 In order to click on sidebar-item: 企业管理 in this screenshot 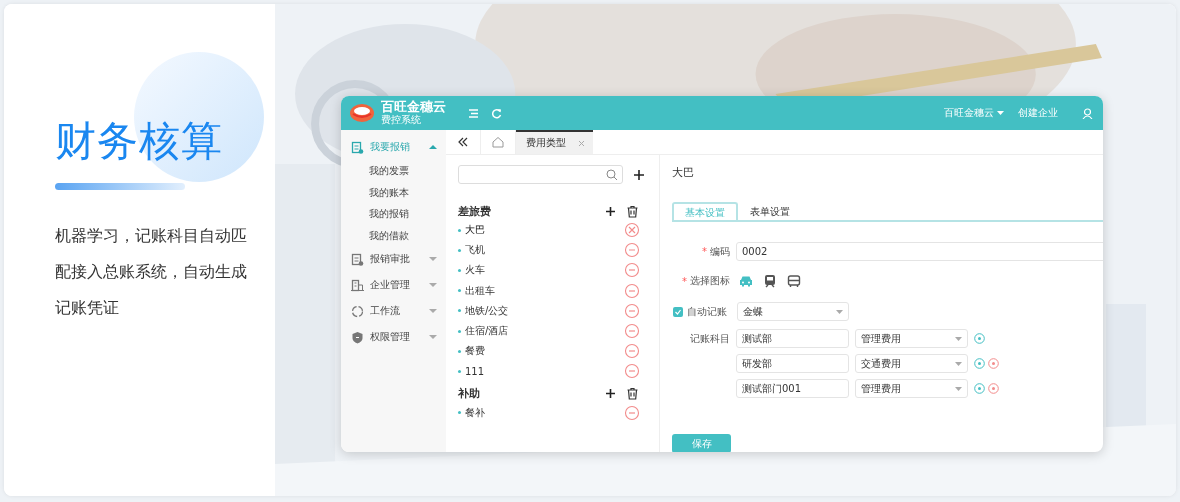, I will do `click(393, 285)`.